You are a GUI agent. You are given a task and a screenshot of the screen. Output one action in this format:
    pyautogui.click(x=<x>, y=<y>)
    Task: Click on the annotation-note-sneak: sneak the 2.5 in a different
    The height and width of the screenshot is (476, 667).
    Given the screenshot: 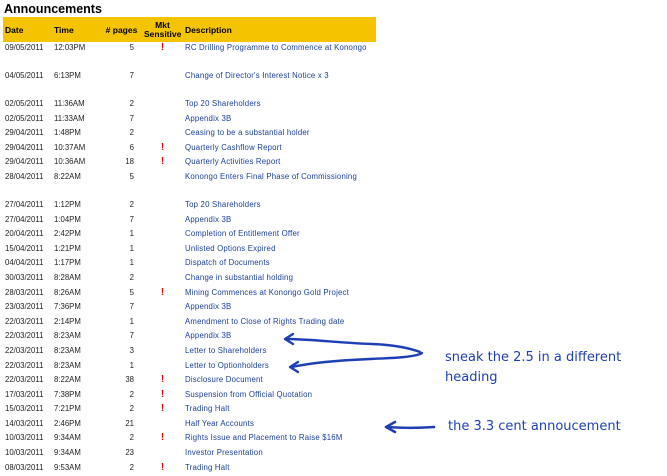 What is the action you would take?
    pyautogui.click(x=533, y=357)
    